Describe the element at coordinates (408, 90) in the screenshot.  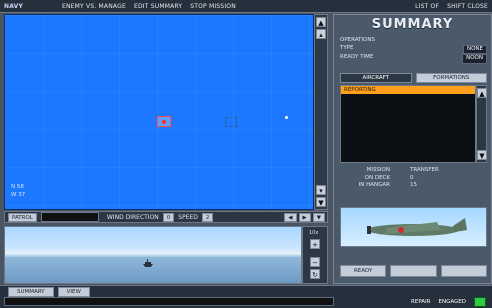
I see `list-item-selected: REPORTING` at that location.